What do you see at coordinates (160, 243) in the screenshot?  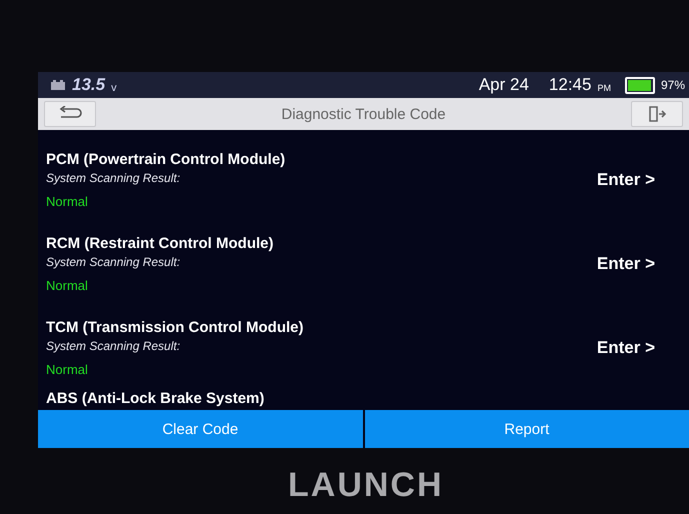 I see `module-name: RCM (Restraint Control Module)` at bounding box center [160, 243].